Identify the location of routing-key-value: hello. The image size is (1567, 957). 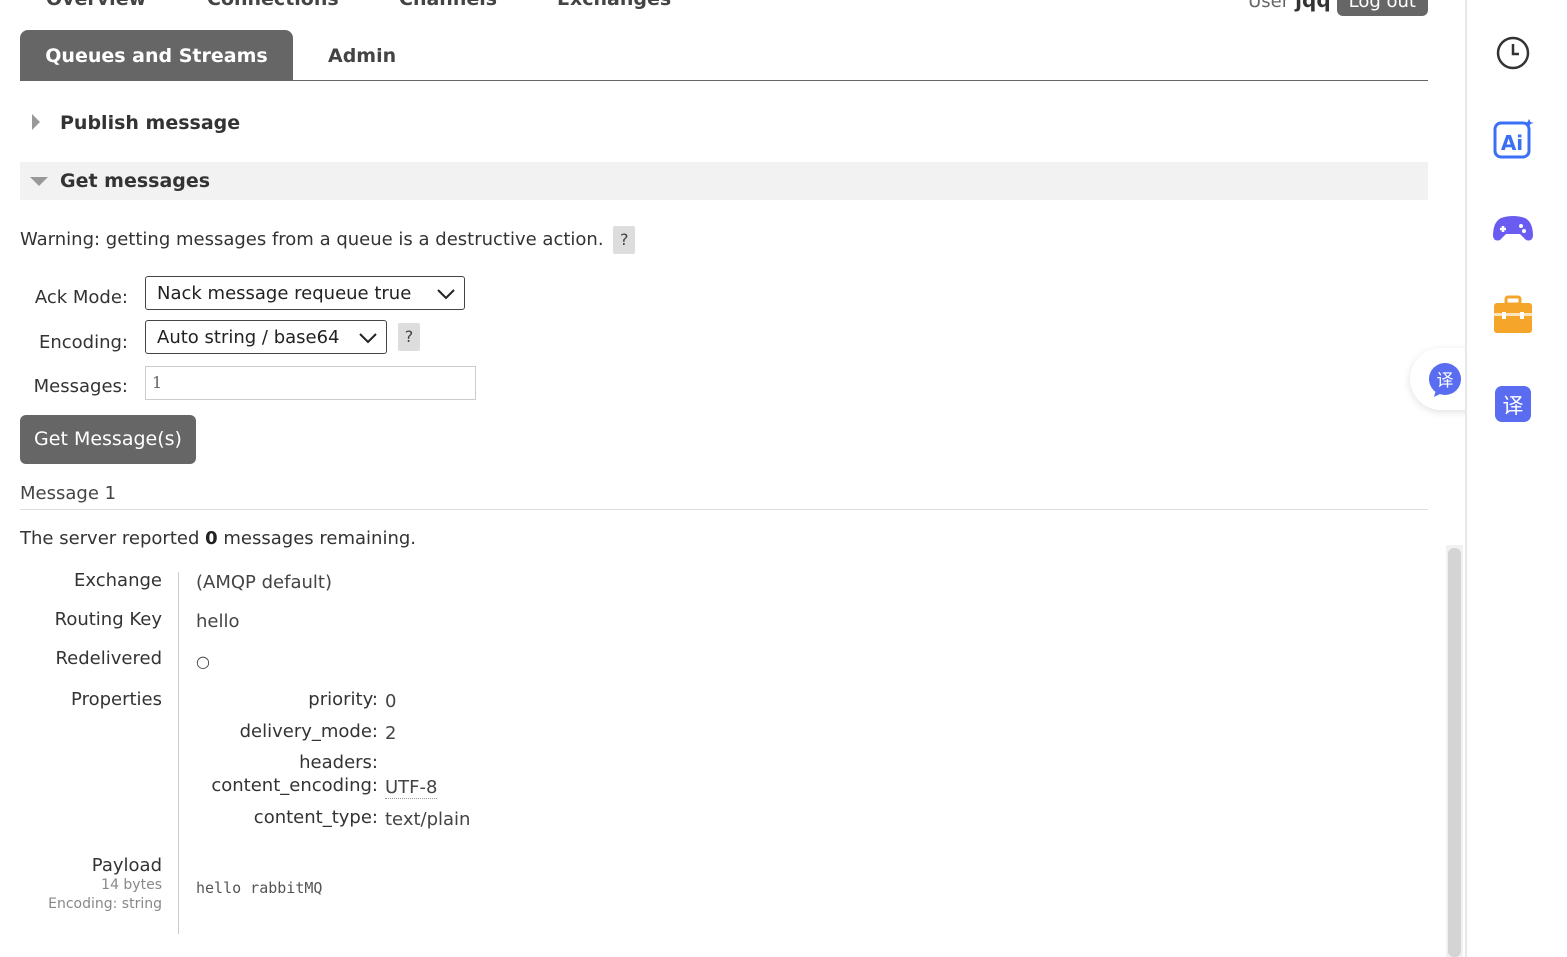
(218, 621).